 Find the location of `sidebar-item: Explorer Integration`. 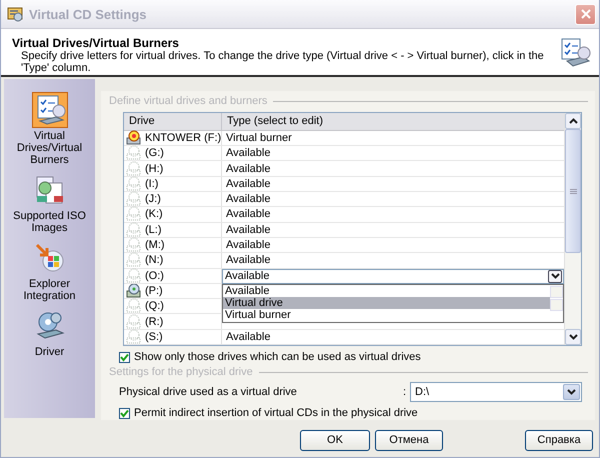

sidebar-item: Explorer Integration is located at coordinates (50, 271).